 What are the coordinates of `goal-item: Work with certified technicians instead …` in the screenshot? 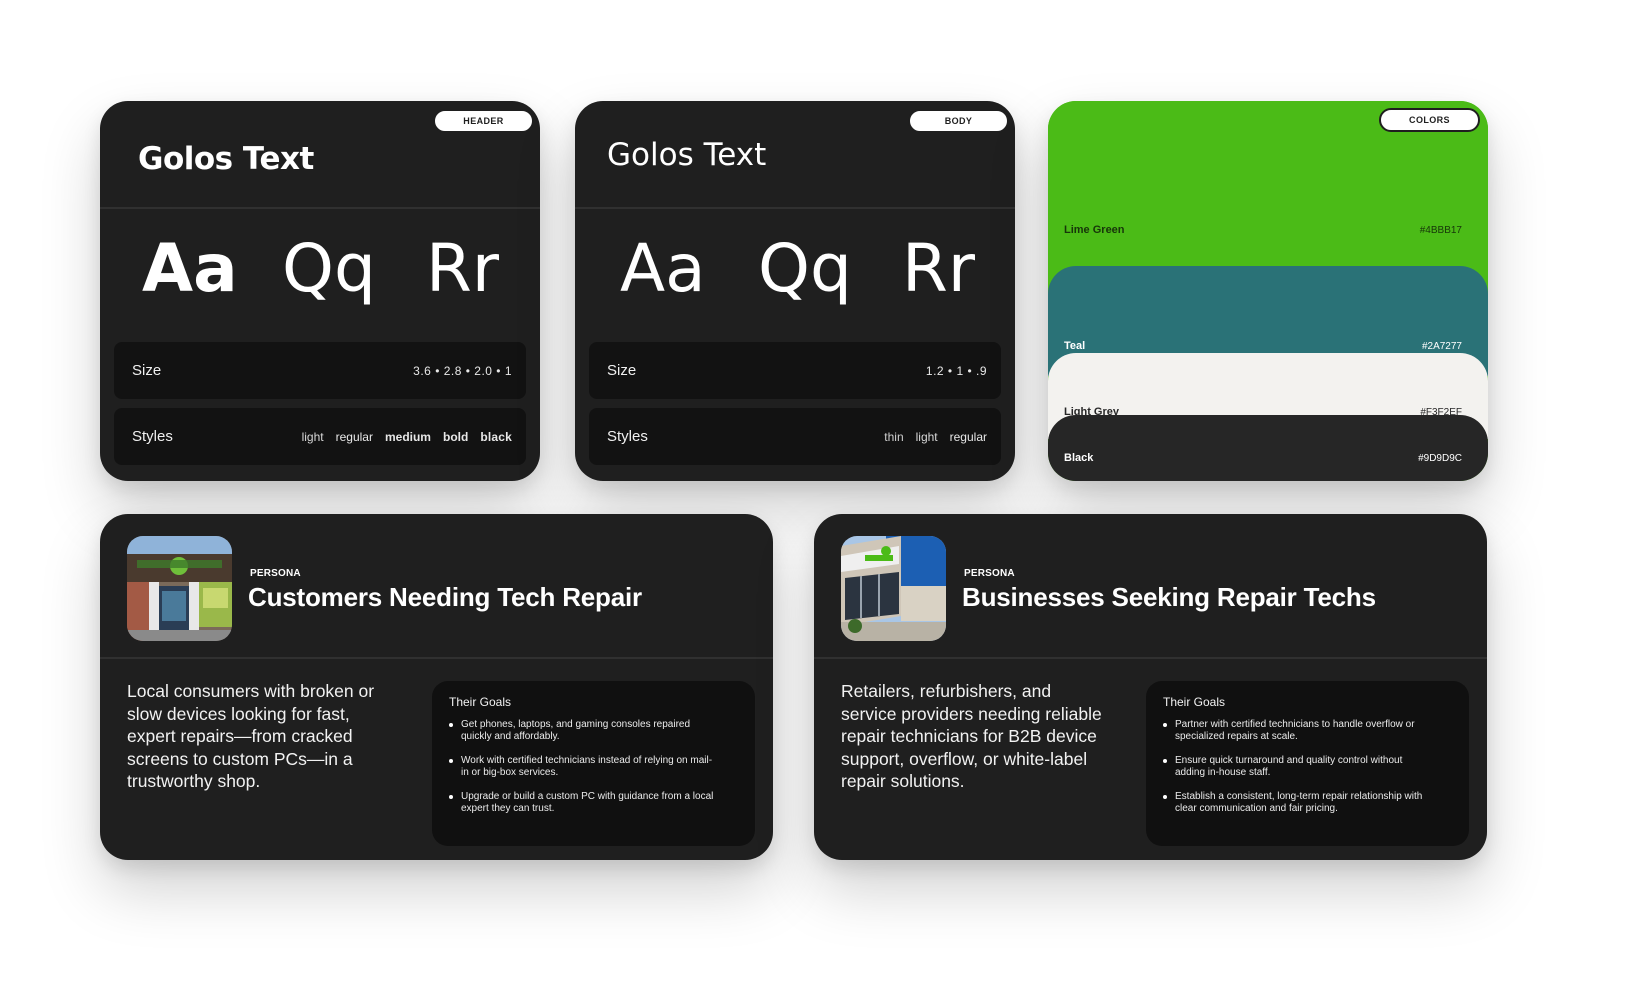 It's located at (584, 767).